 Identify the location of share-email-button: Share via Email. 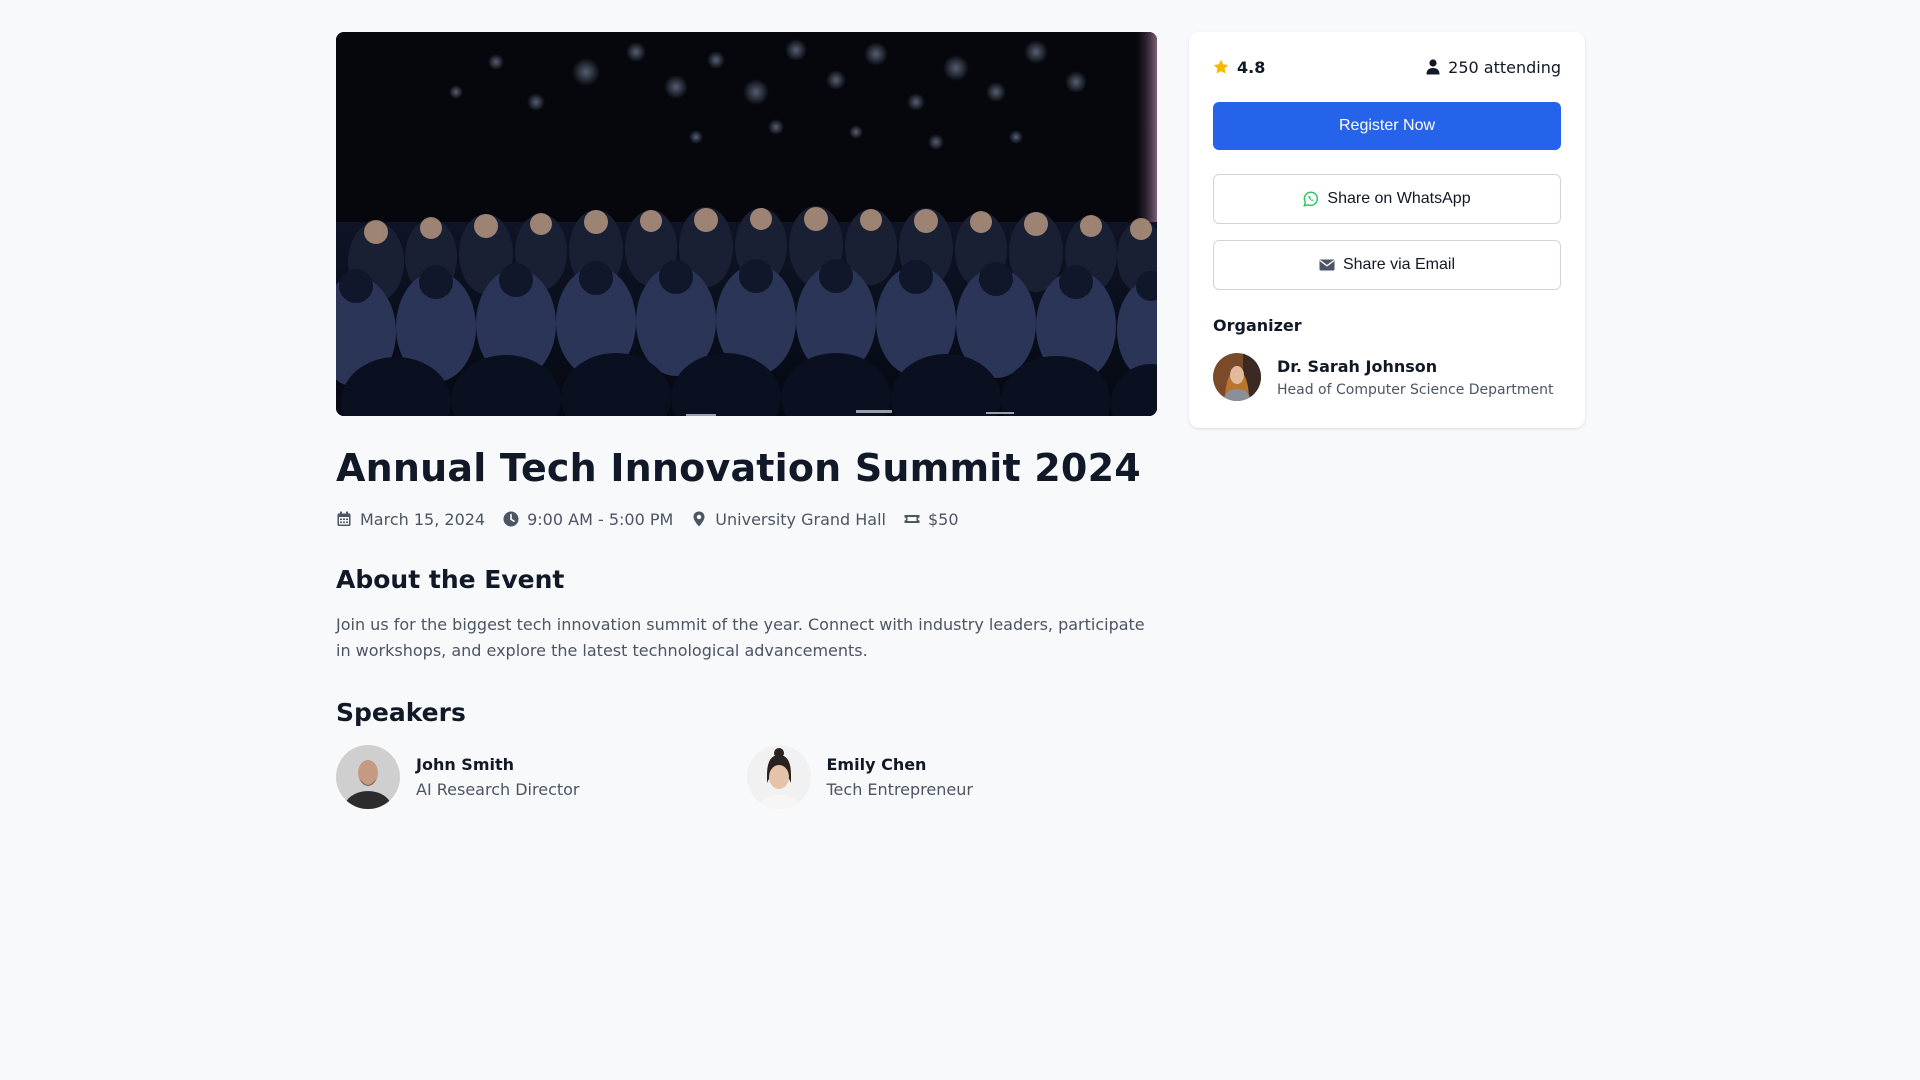
(1387, 265).